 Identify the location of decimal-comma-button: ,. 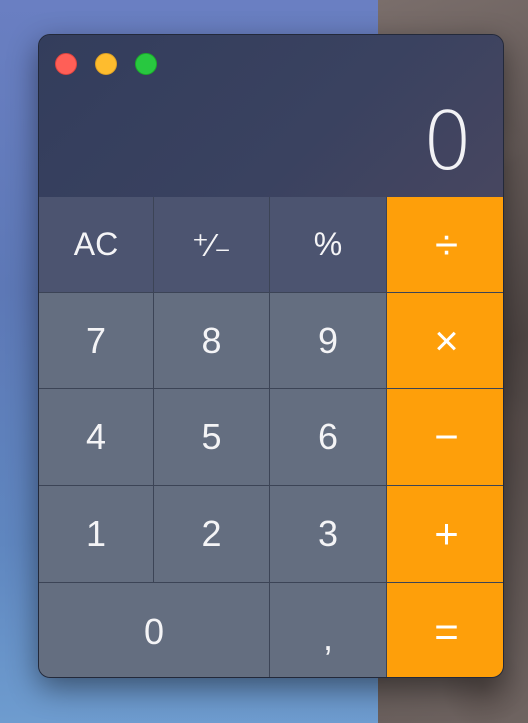
(328, 630).